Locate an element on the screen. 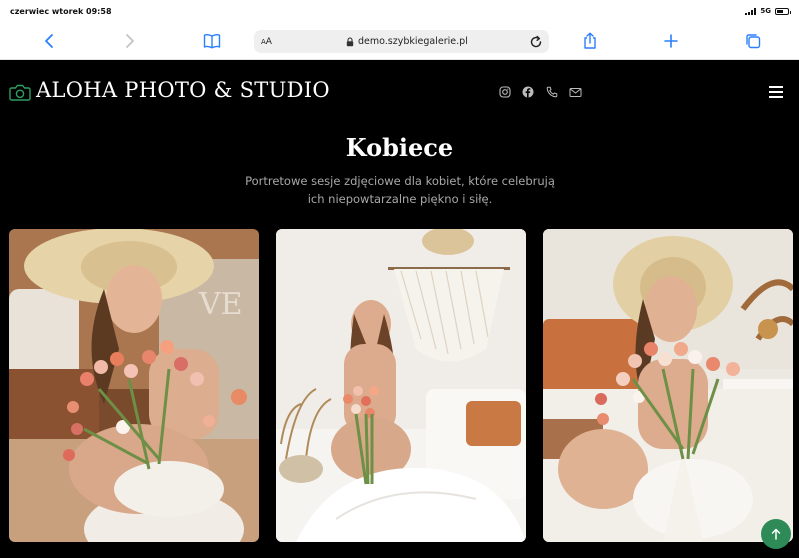 The width and height of the screenshot is (799, 558). tabs-button is located at coordinates (753, 41).